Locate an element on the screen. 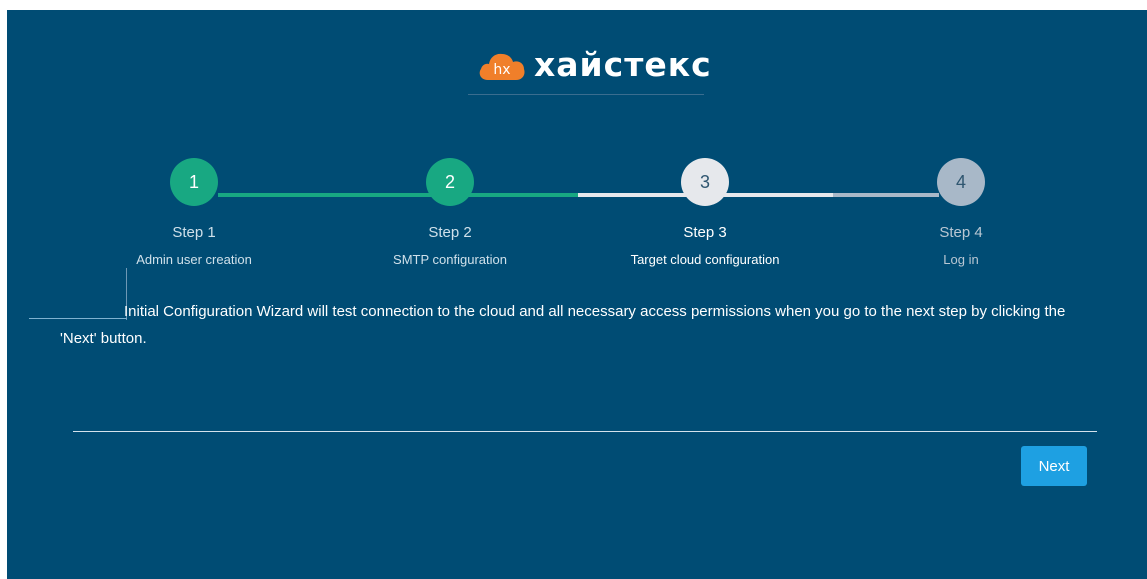 Image resolution: width=1147 pixels, height=579 pixels. step-4-subtitle: Log in is located at coordinates (961, 259).